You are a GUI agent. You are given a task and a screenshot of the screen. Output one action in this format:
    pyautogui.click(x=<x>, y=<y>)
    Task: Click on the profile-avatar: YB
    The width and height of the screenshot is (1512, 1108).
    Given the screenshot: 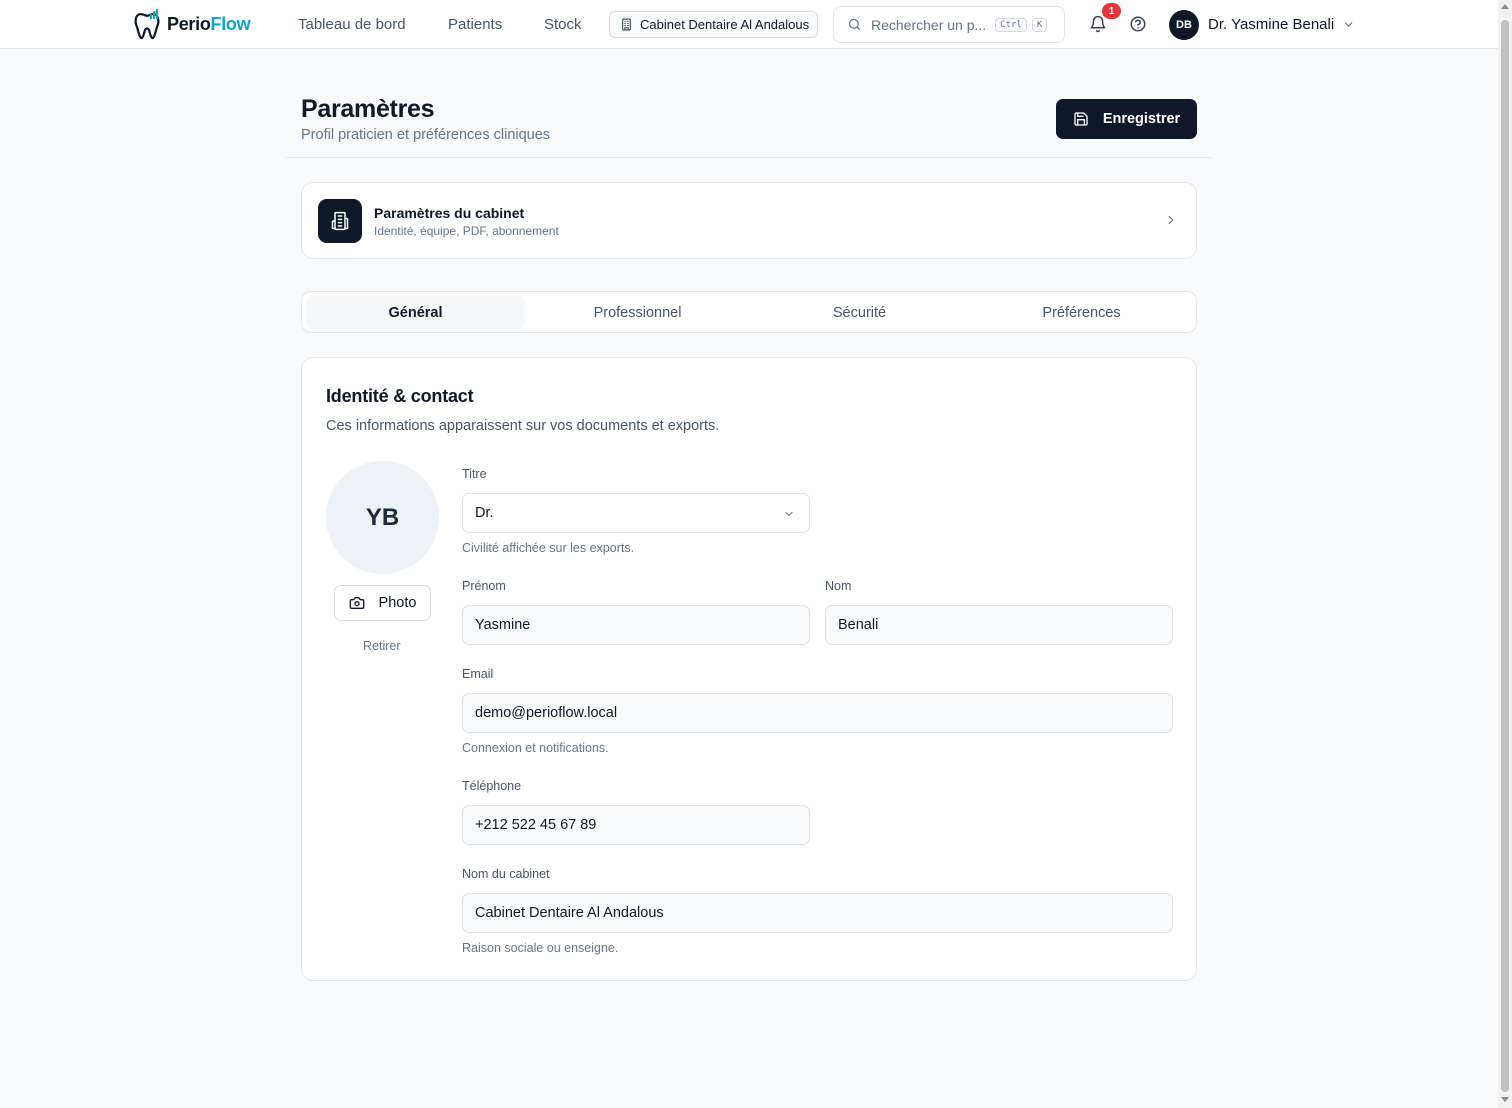 What is the action you would take?
    pyautogui.click(x=382, y=517)
    